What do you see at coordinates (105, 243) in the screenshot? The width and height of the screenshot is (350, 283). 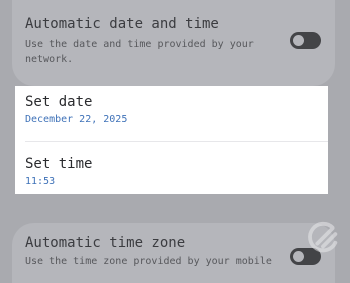 I see `auto-time-zone-title: Automatic time zone` at bounding box center [105, 243].